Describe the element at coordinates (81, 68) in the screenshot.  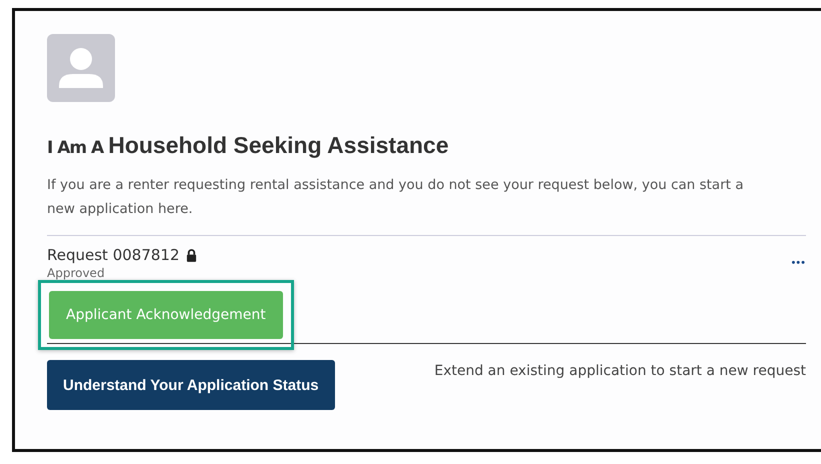
I see `avatar-icon` at that location.